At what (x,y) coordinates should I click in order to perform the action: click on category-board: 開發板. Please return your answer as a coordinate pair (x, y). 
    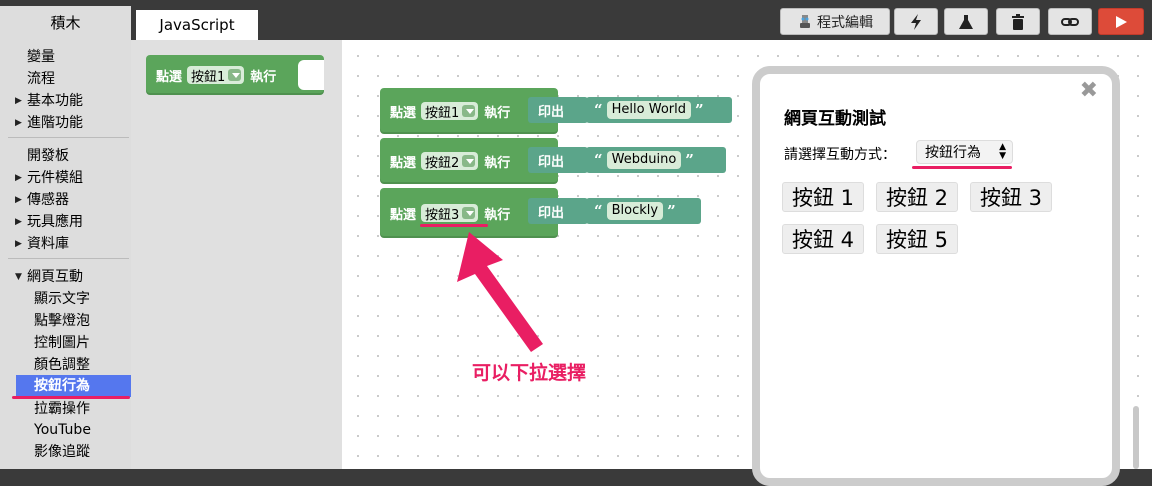
    Looking at the image, I should click on (65, 156).